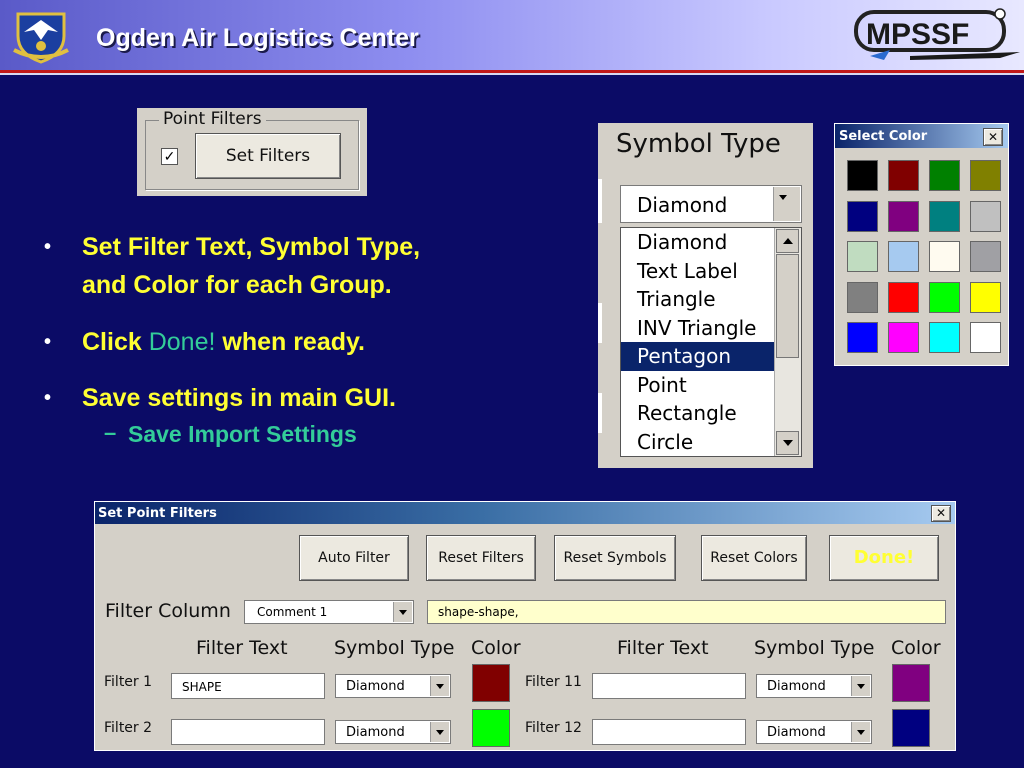  I want to click on bullet-2-highlight: Done!, so click(182, 342).